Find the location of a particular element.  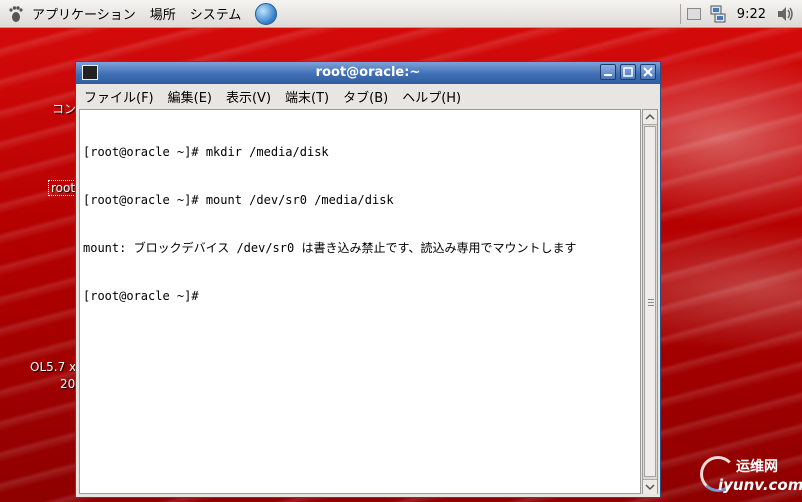

window-title: root@oracle:~ is located at coordinates (368, 72).